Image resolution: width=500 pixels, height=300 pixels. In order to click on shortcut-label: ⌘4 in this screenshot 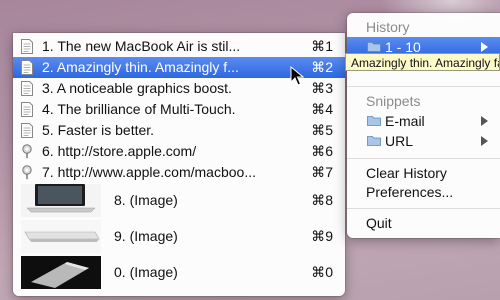, I will do `click(322, 109)`.